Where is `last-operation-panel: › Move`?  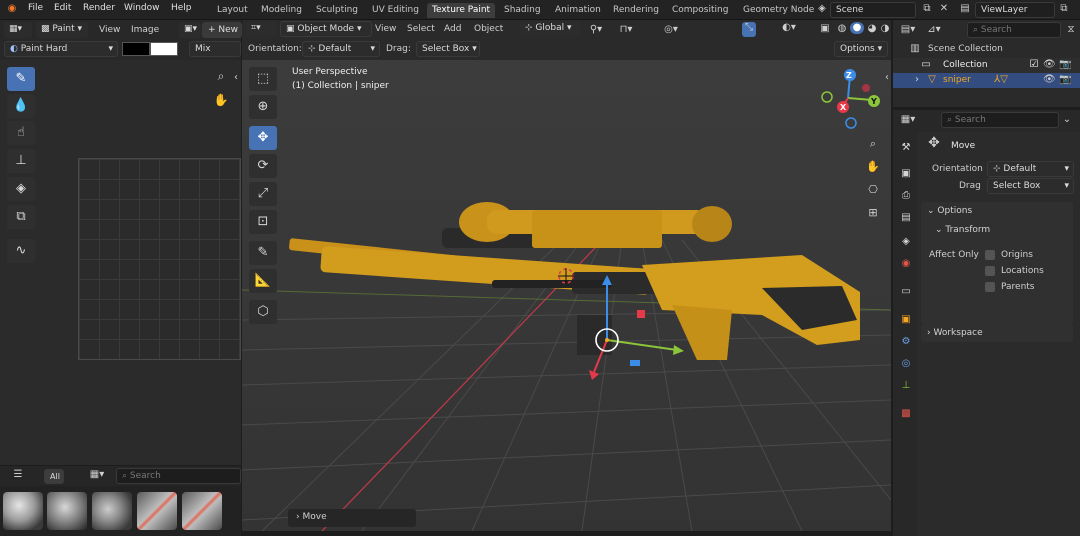
last-operation-panel: › Move is located at coordinates (352, 518).